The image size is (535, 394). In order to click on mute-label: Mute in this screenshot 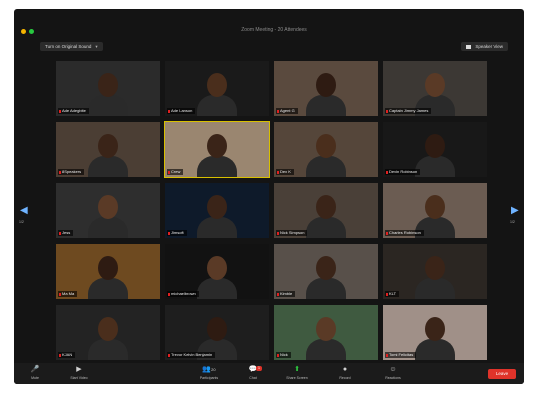, I will do `click(35, 378)`.